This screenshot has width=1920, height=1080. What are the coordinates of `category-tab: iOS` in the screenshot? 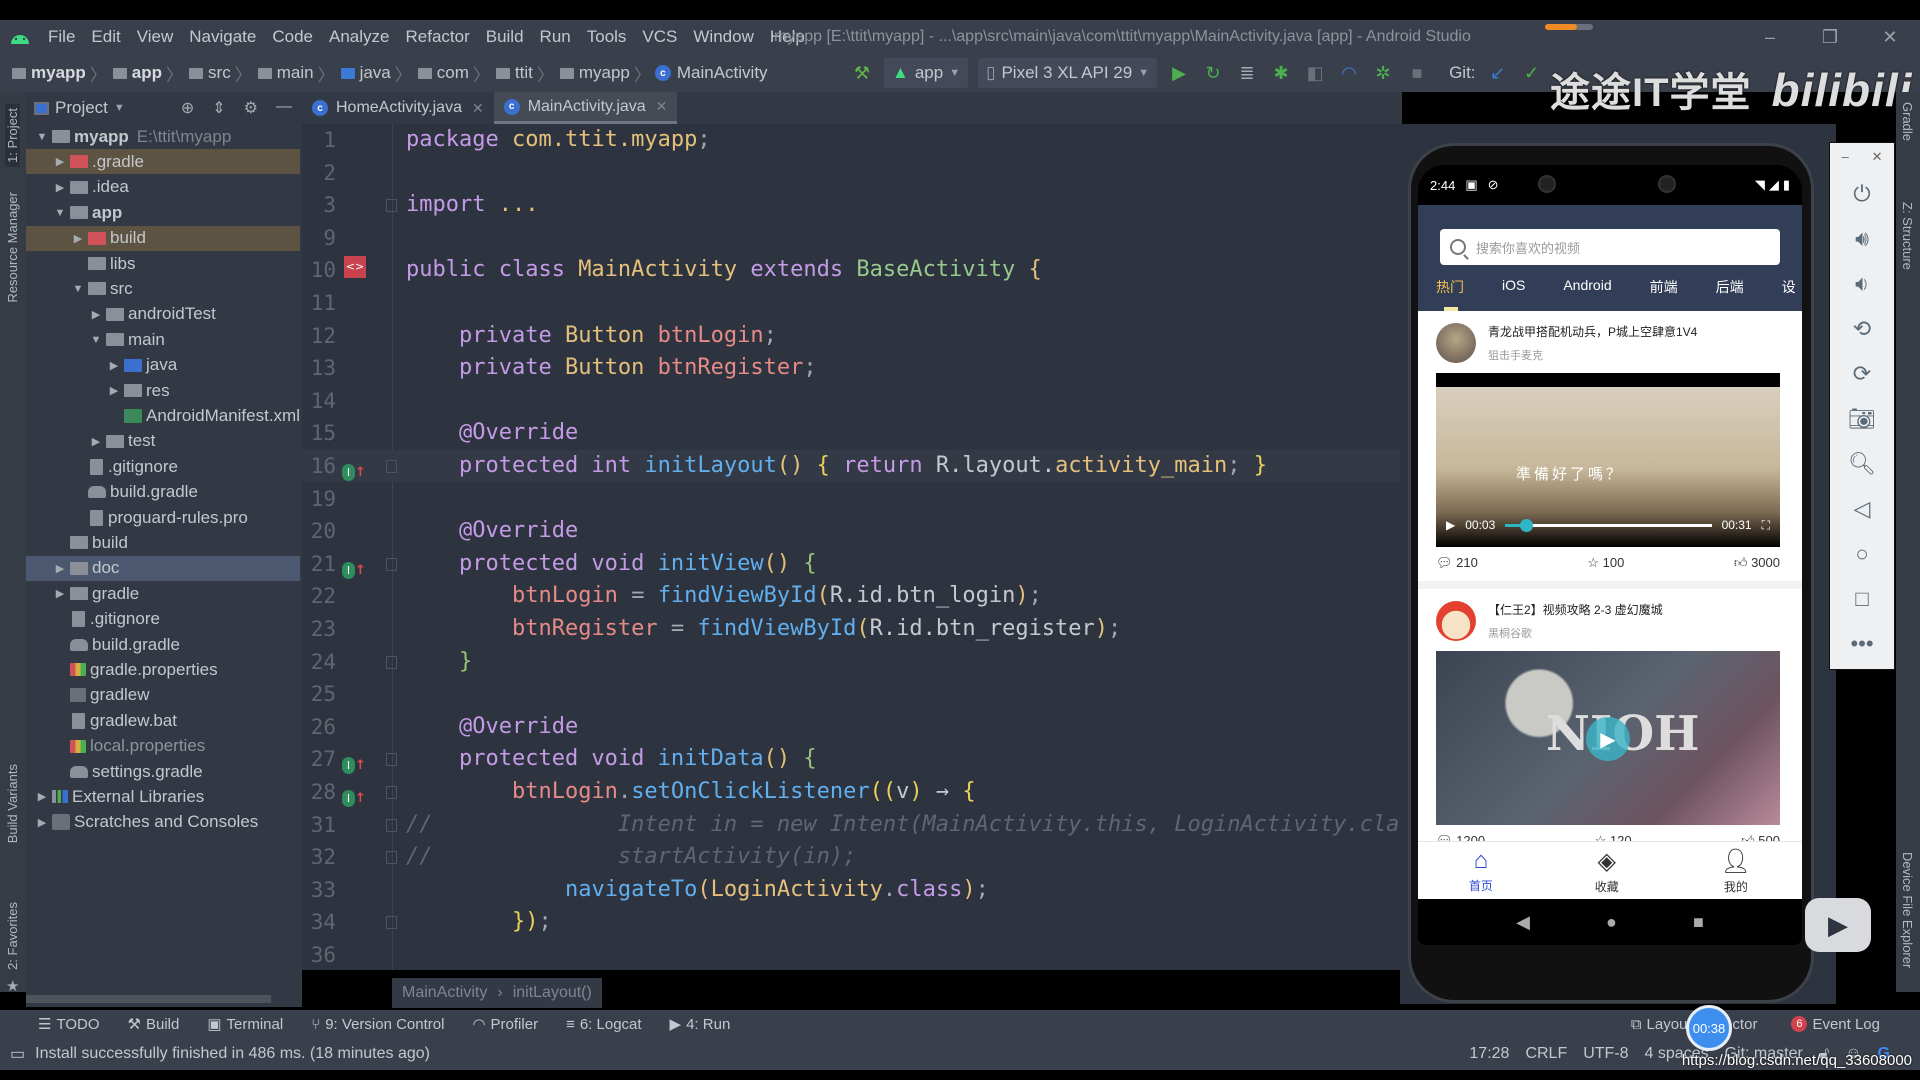 It's located at (1514, 291).